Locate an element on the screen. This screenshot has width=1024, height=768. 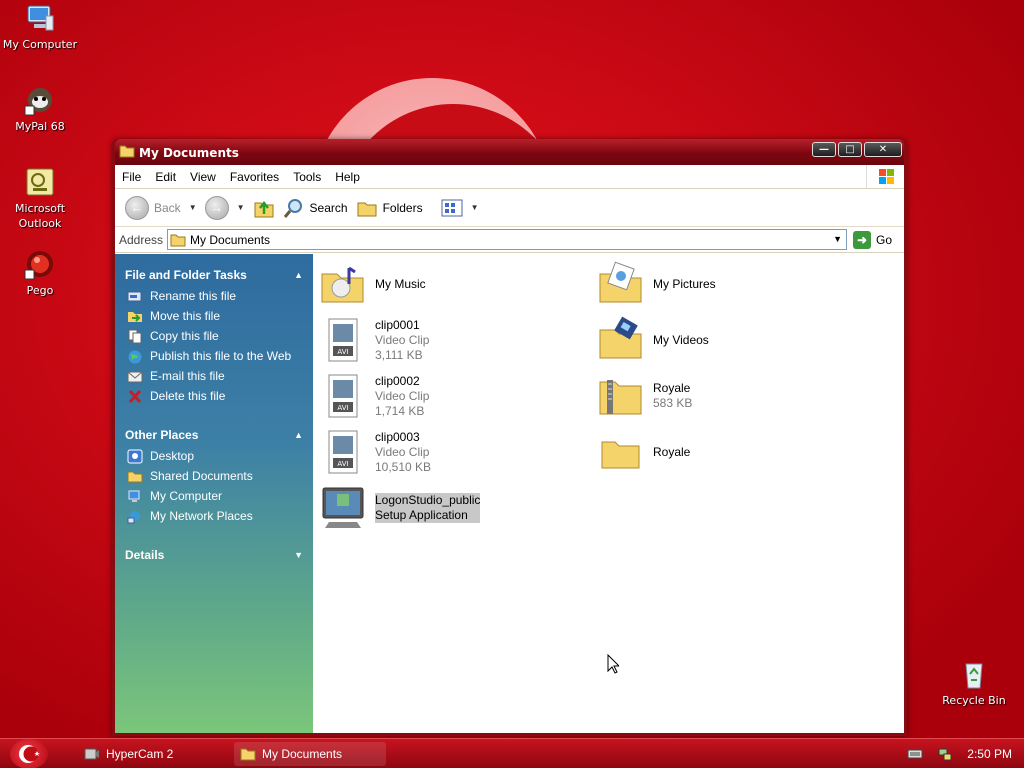
place-label: Desktop is located at coordinates (172, 456).